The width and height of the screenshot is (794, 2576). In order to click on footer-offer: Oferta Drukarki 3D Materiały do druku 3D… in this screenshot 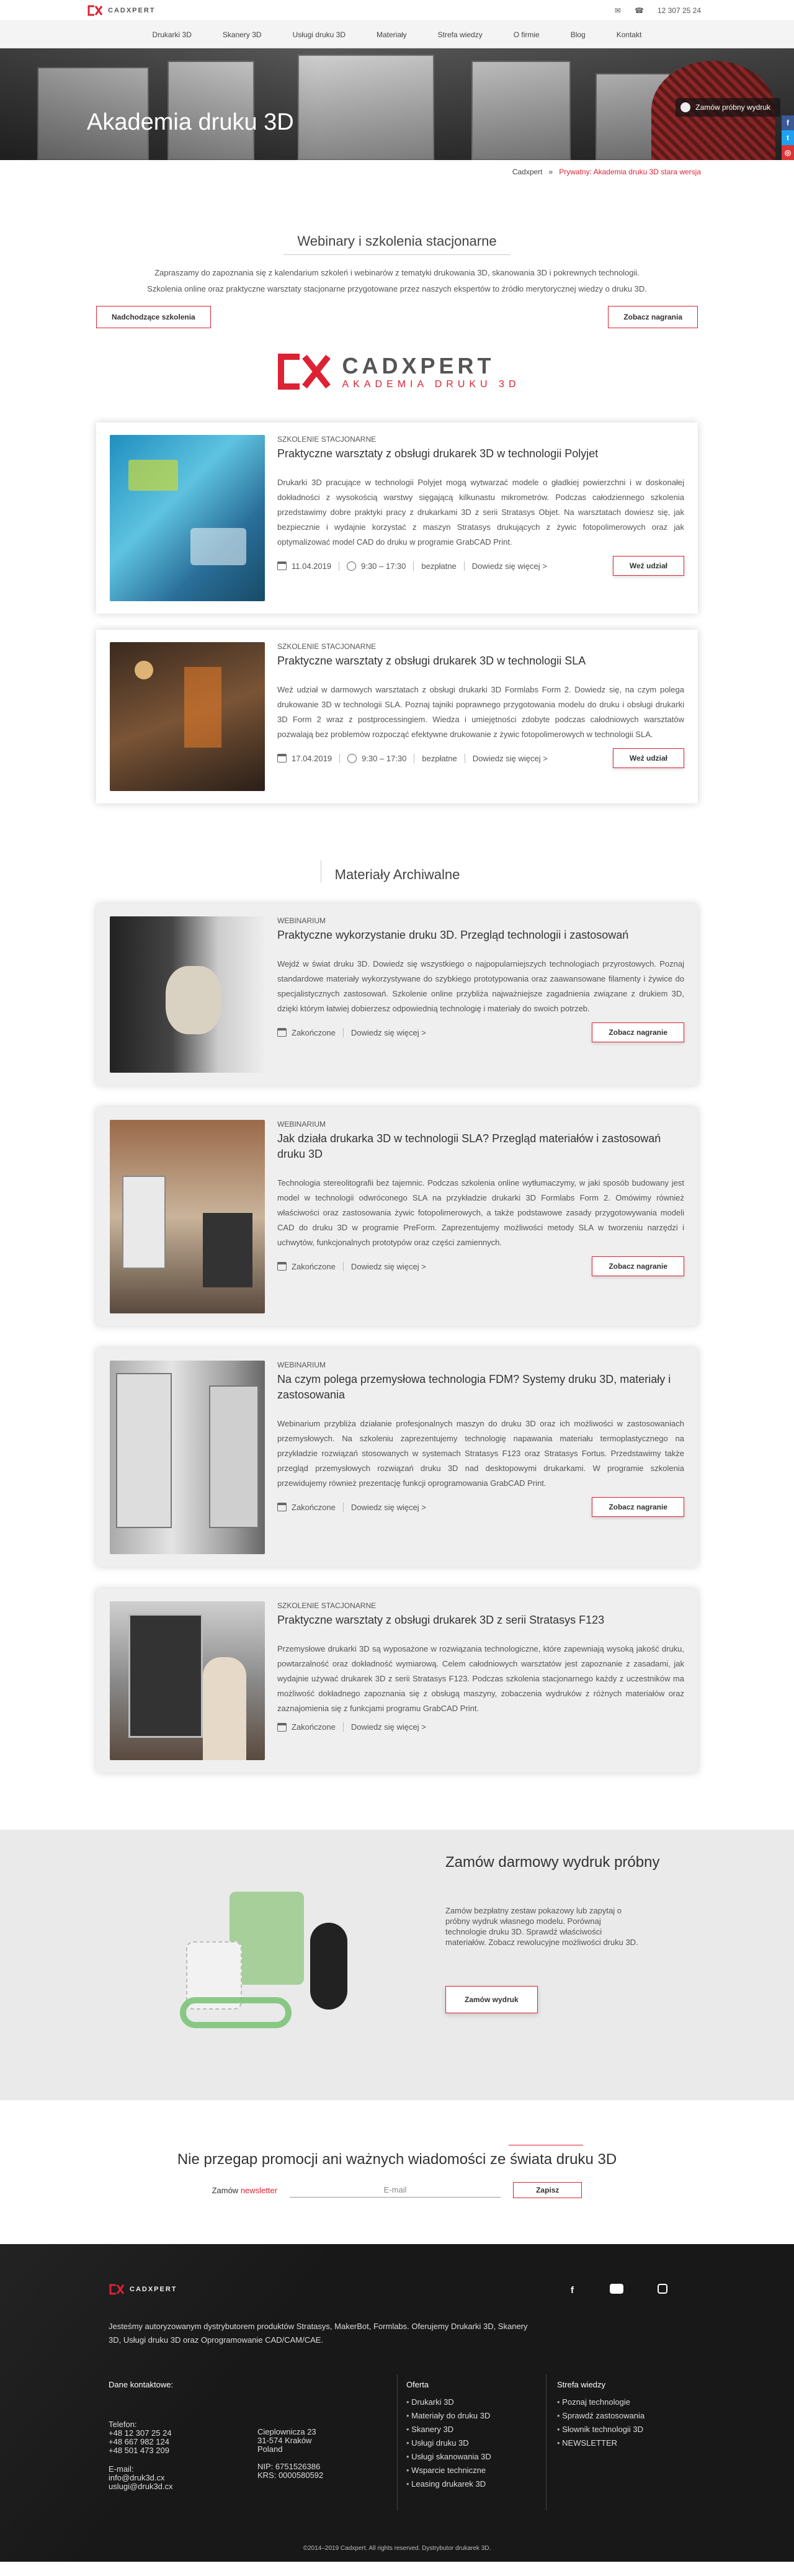, I will do `click(449, 2436)`.